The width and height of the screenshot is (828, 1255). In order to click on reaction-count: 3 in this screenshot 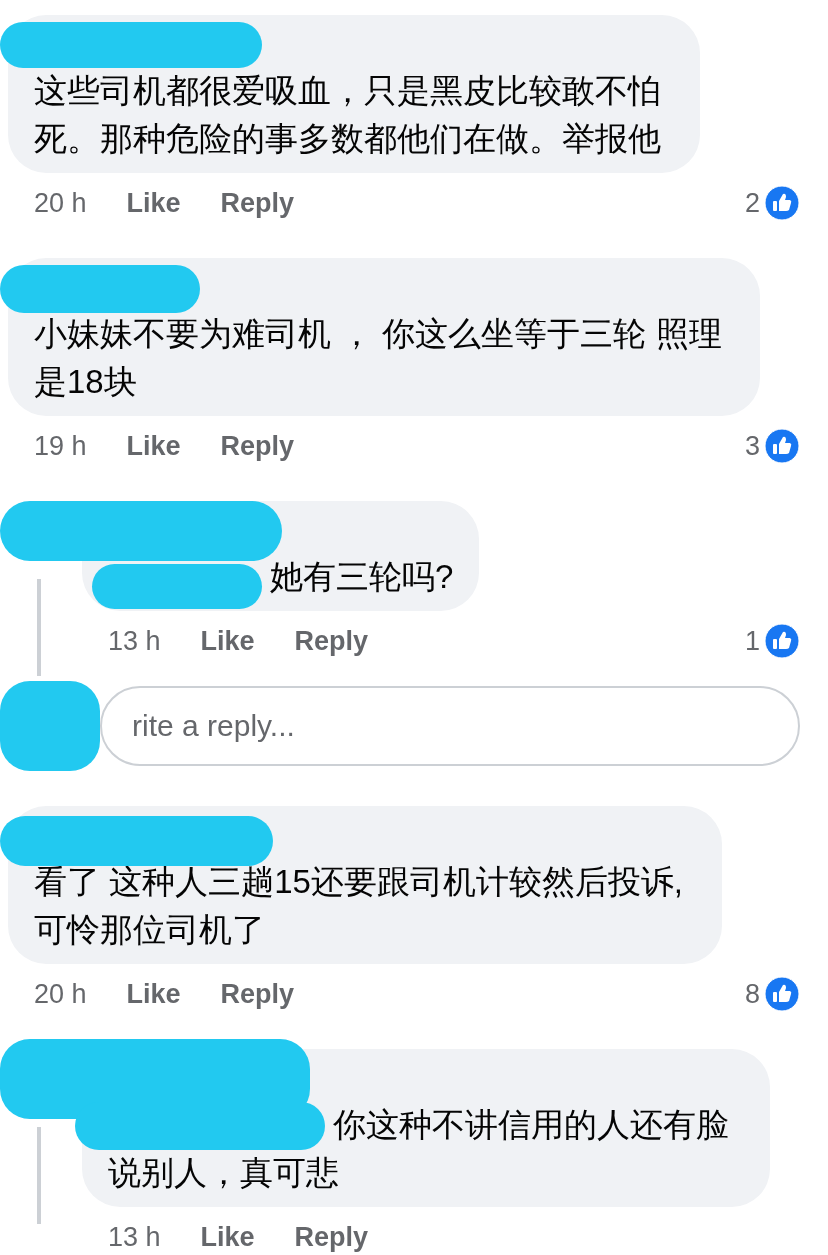, I will do `click(752, 446)`.